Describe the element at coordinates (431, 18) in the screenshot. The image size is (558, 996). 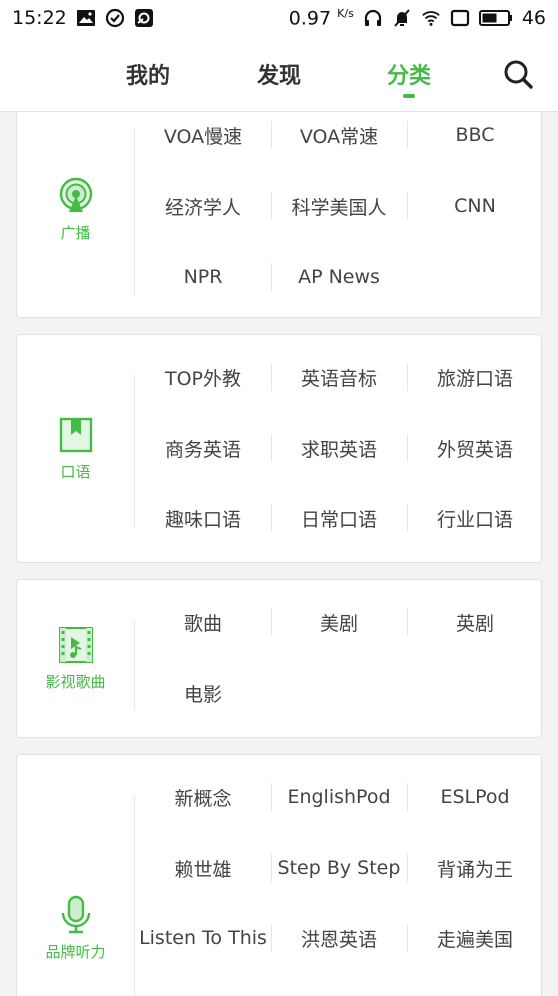
I see `wifi-icon` at that location.